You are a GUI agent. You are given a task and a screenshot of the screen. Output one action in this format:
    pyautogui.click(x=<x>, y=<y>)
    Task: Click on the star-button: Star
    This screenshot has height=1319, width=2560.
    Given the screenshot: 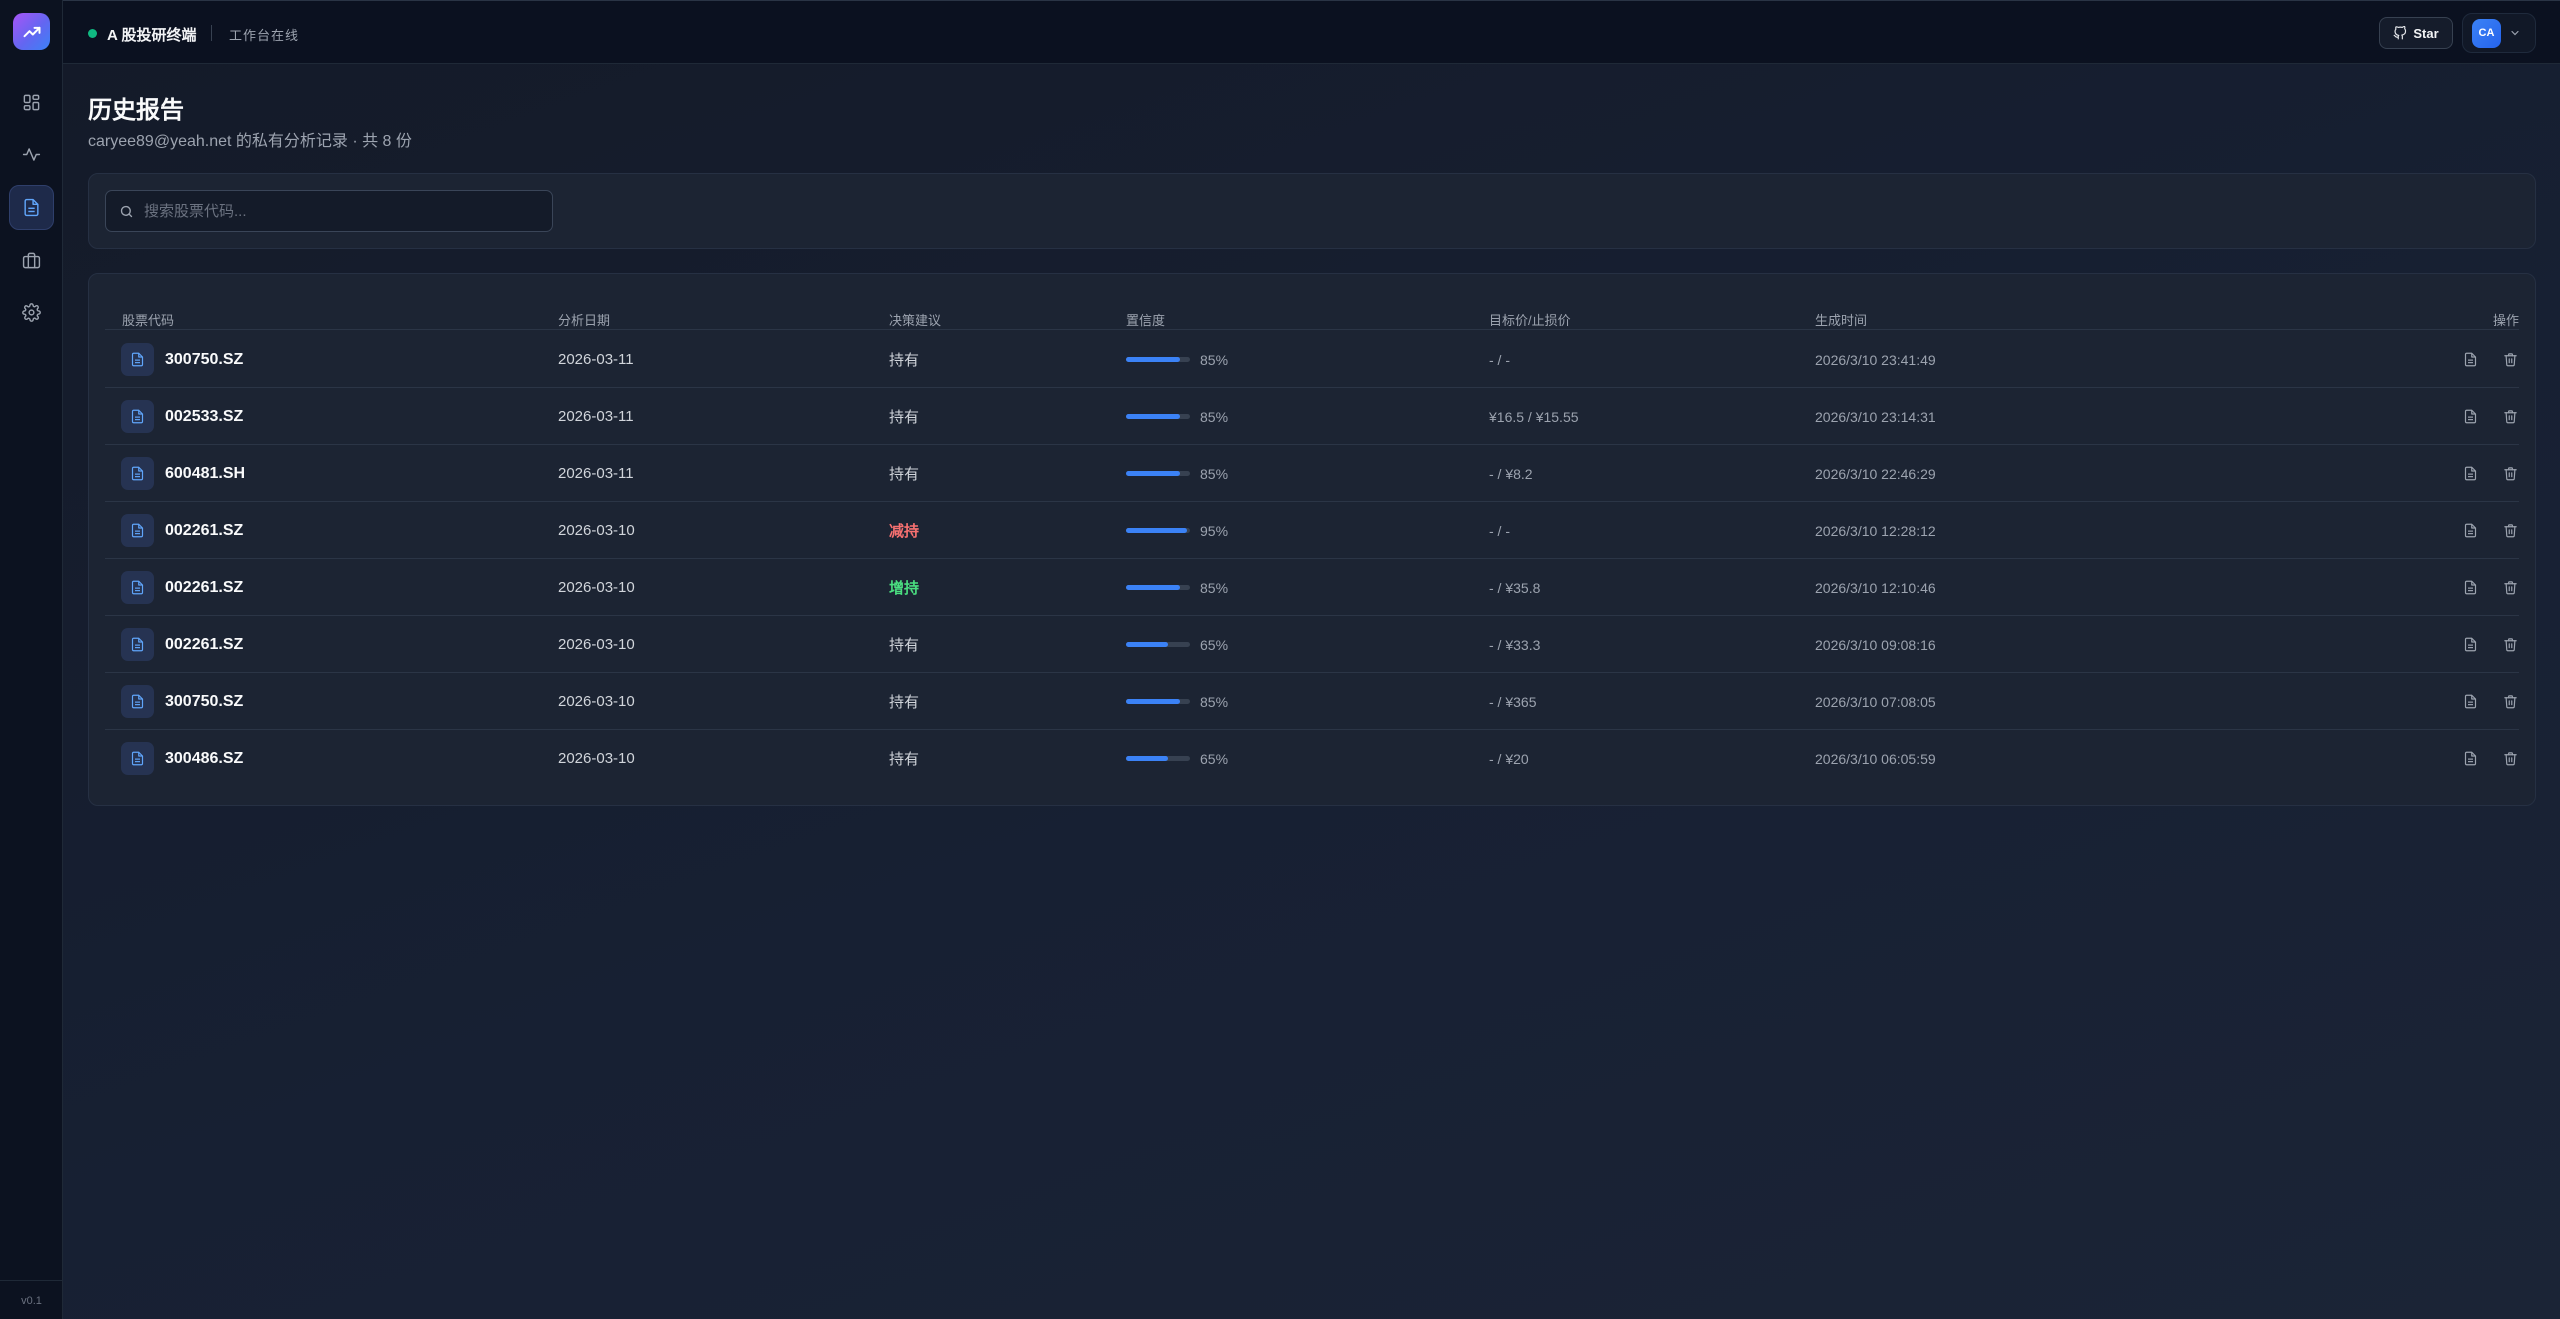 What is the action you would take?
    pyautogui.click(x=2416, y=33)
    